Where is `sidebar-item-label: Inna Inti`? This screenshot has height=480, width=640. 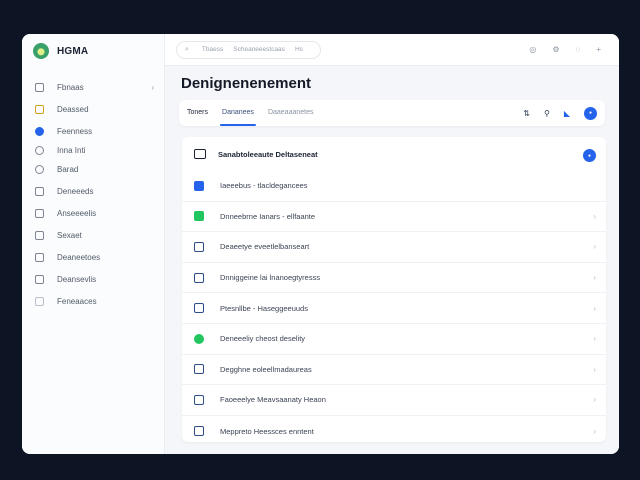 sidebar-item-label: Inna Inti is located at coordinates (71, 150).